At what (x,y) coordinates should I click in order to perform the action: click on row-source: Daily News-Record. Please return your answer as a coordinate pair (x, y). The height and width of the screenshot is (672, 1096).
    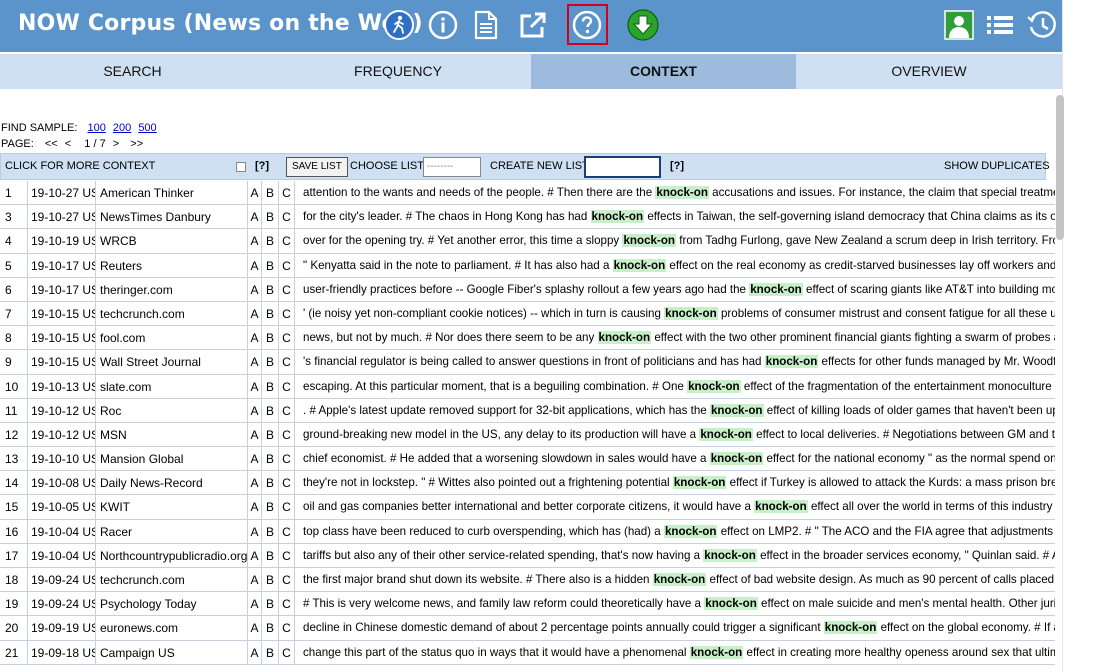
    Looking at the image, I should click on (172, 483).